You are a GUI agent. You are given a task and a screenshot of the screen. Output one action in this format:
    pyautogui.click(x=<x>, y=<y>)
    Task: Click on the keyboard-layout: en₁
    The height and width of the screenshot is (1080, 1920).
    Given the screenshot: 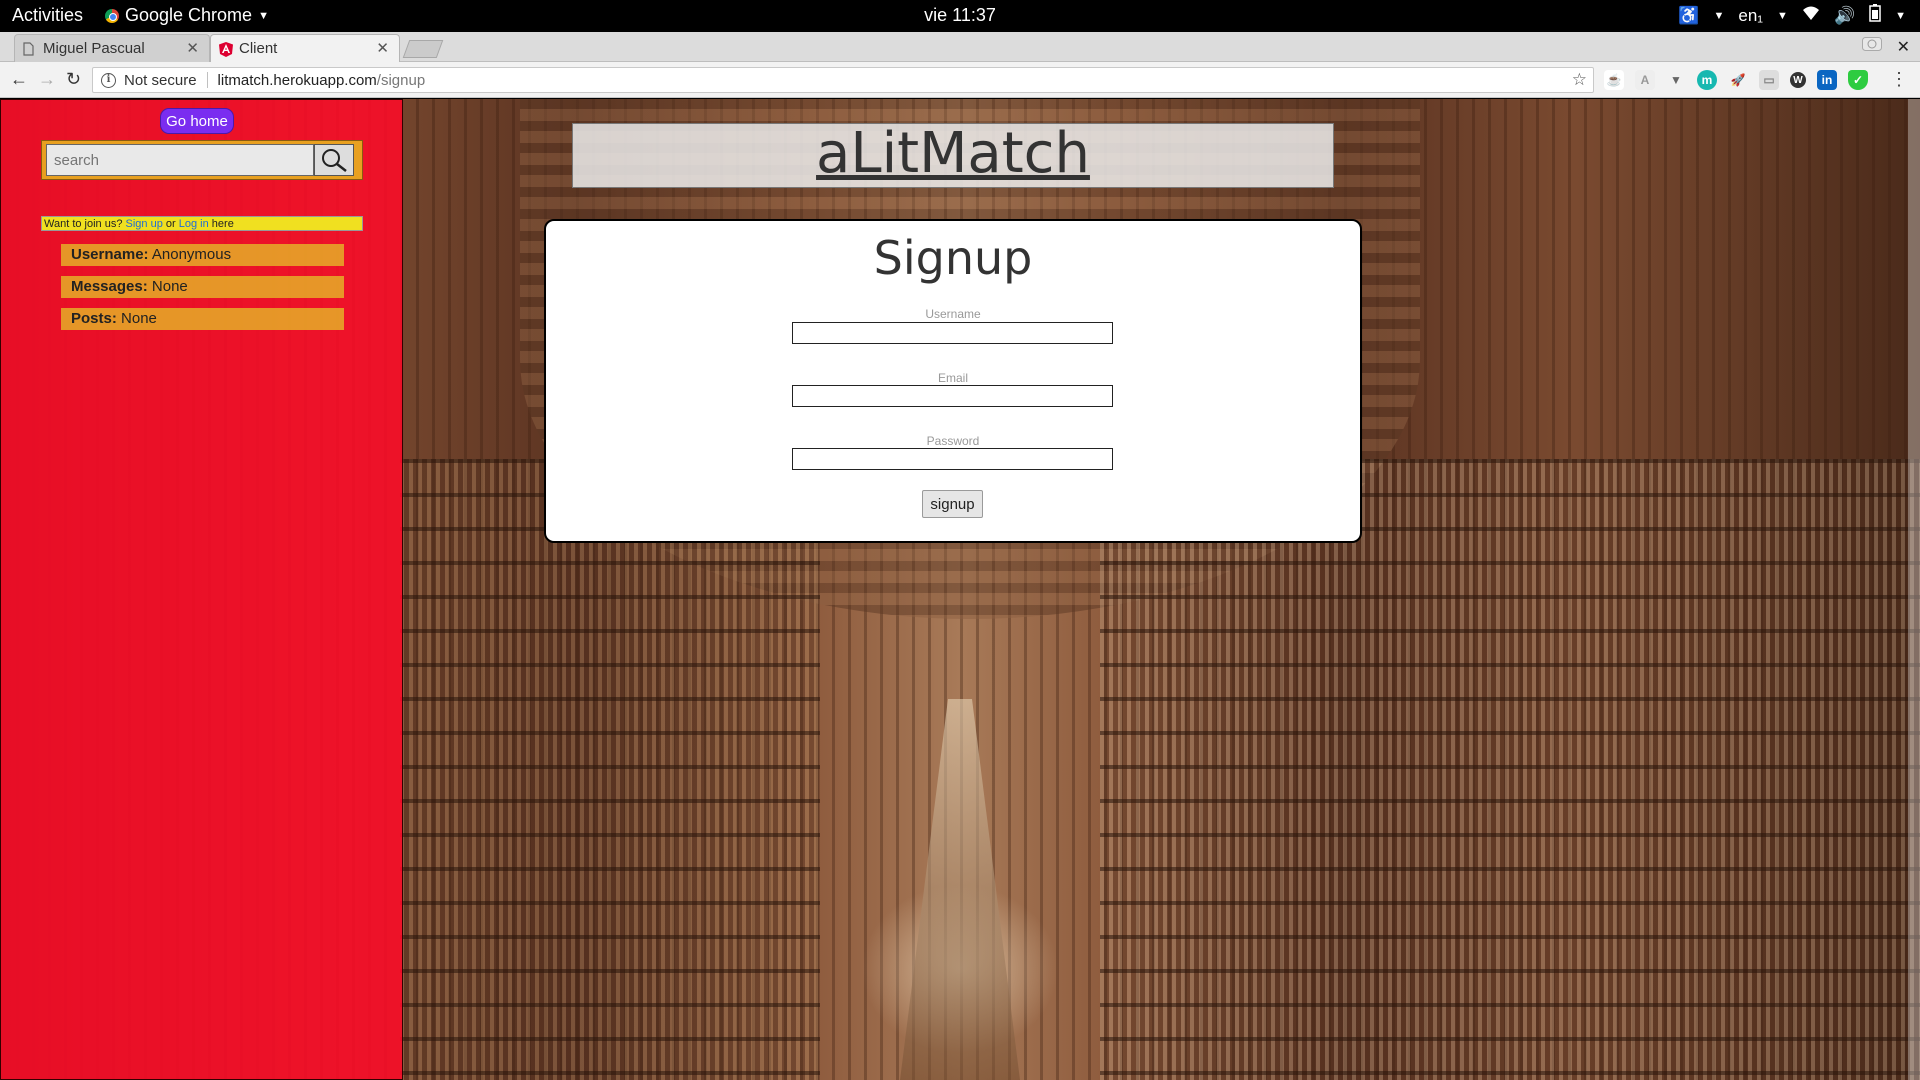 What is the action you would take?
    pyautogui.click(x=1750, y=16)
    